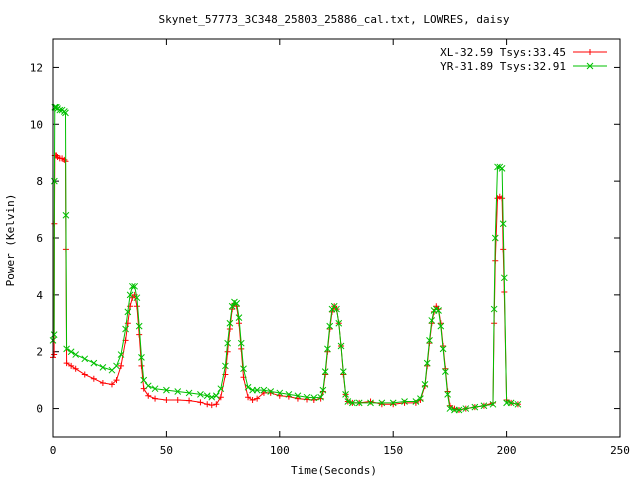 The image size is (640, 480). What do you see at coordinates (53, 450) in the screenshot?
I see `x-tick-label: 0` at bounding box center [53, 450].